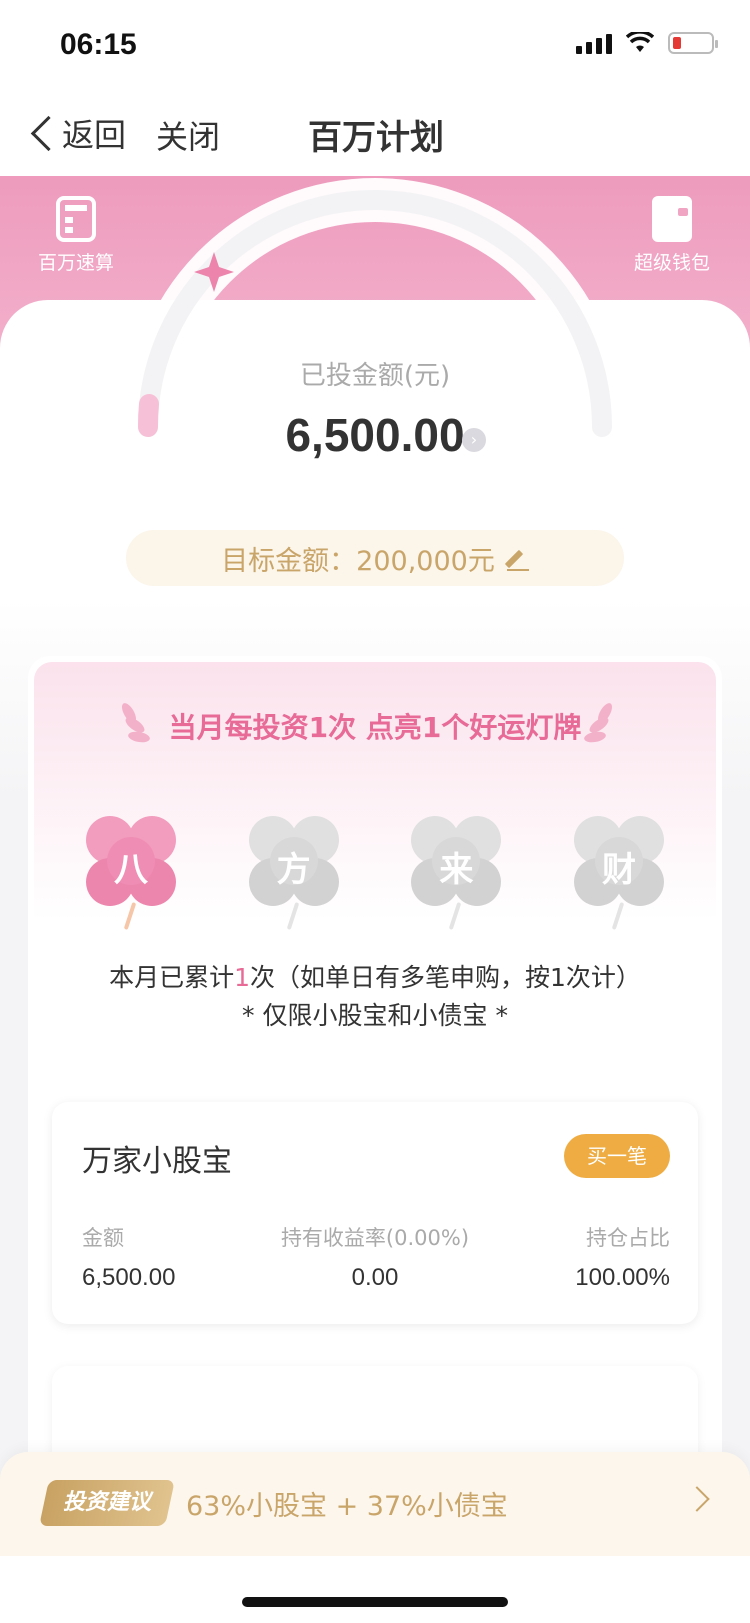  What do you see at coordinates (242, 977) in the screenshot?
I see `count-number: 1` at bounding box center [242, 977].